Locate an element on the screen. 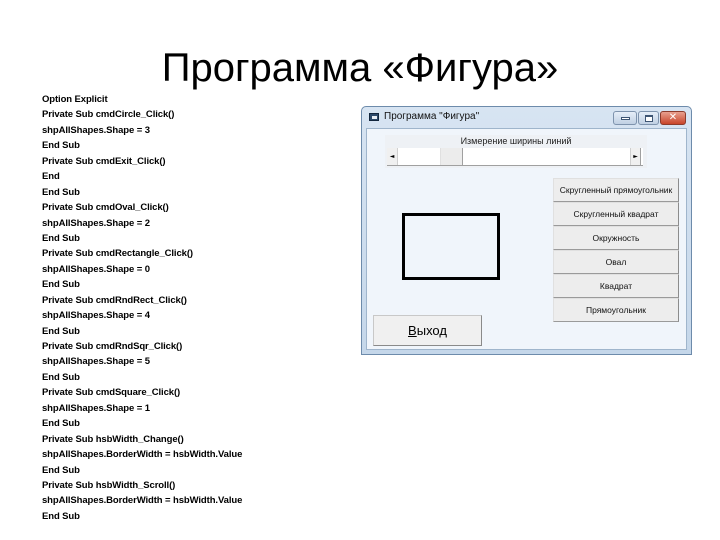 This screenshot has width=720, height=540. oval-button: Овал is located at coordinates (616, 262).